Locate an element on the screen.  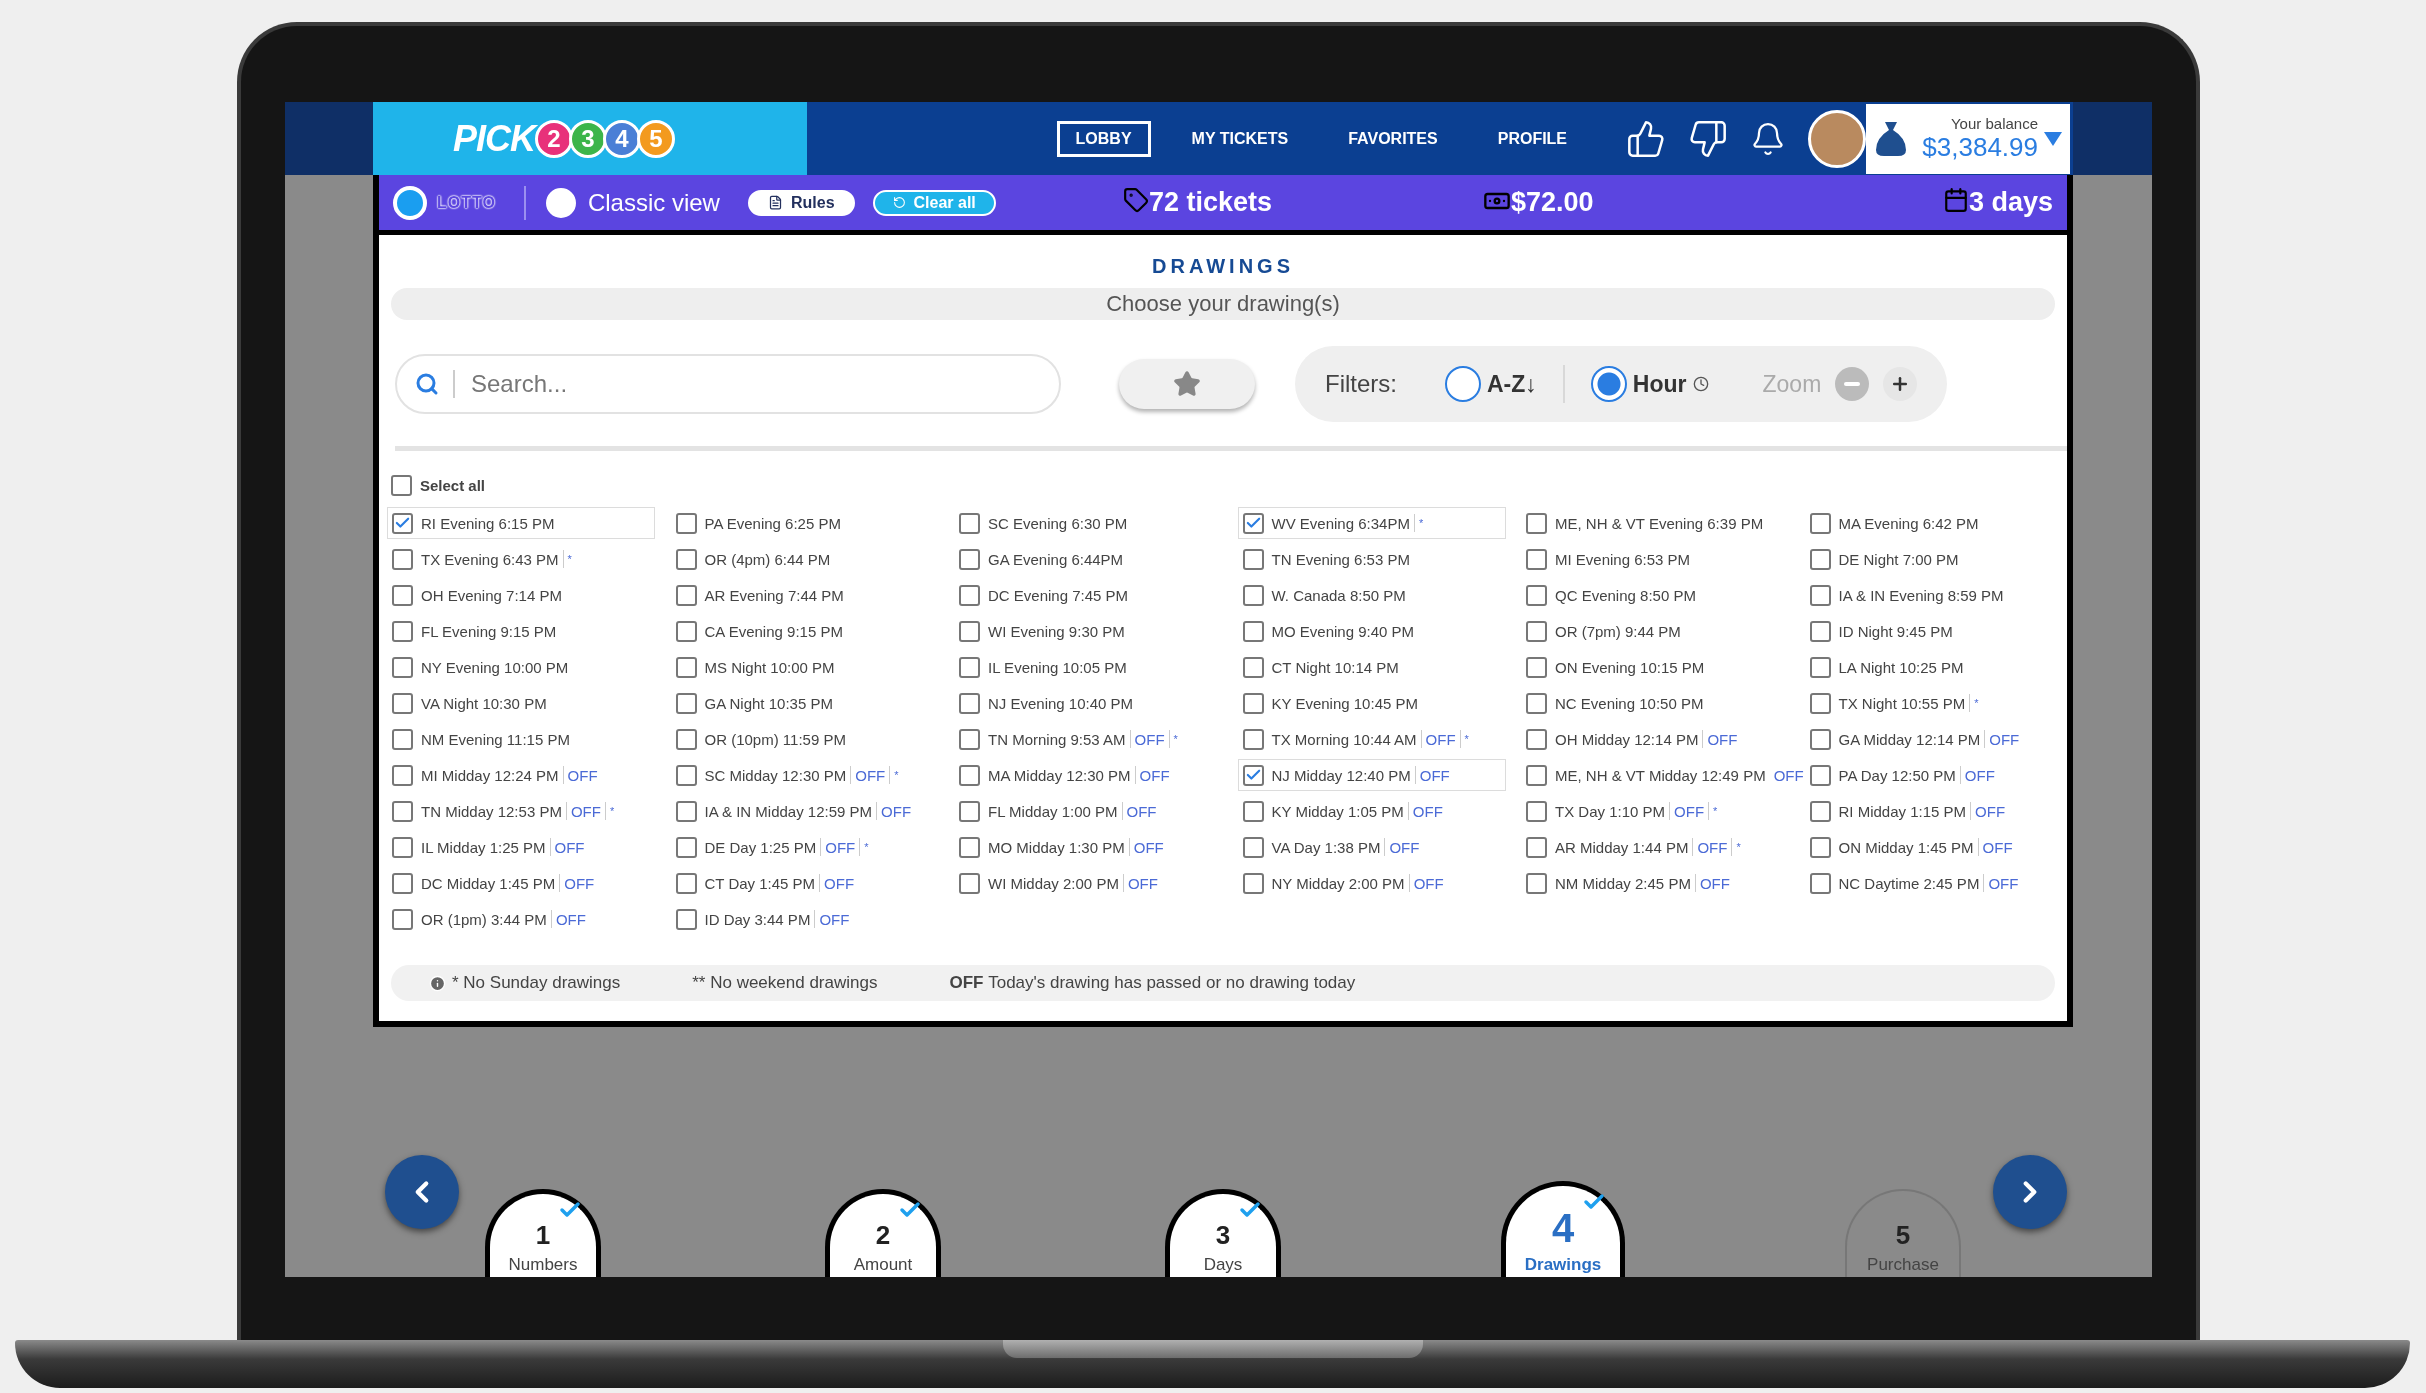
favorites-button is located at coordinates (1187, 384).